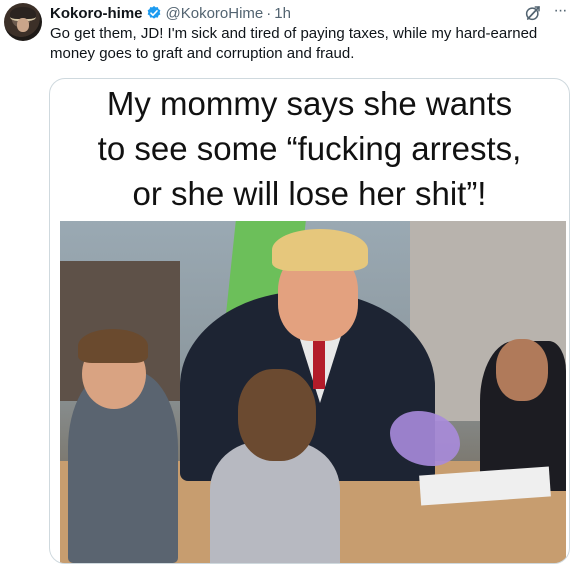 The image size is (575, 567). I want to click on photo-man-tie, so click(319, 364).